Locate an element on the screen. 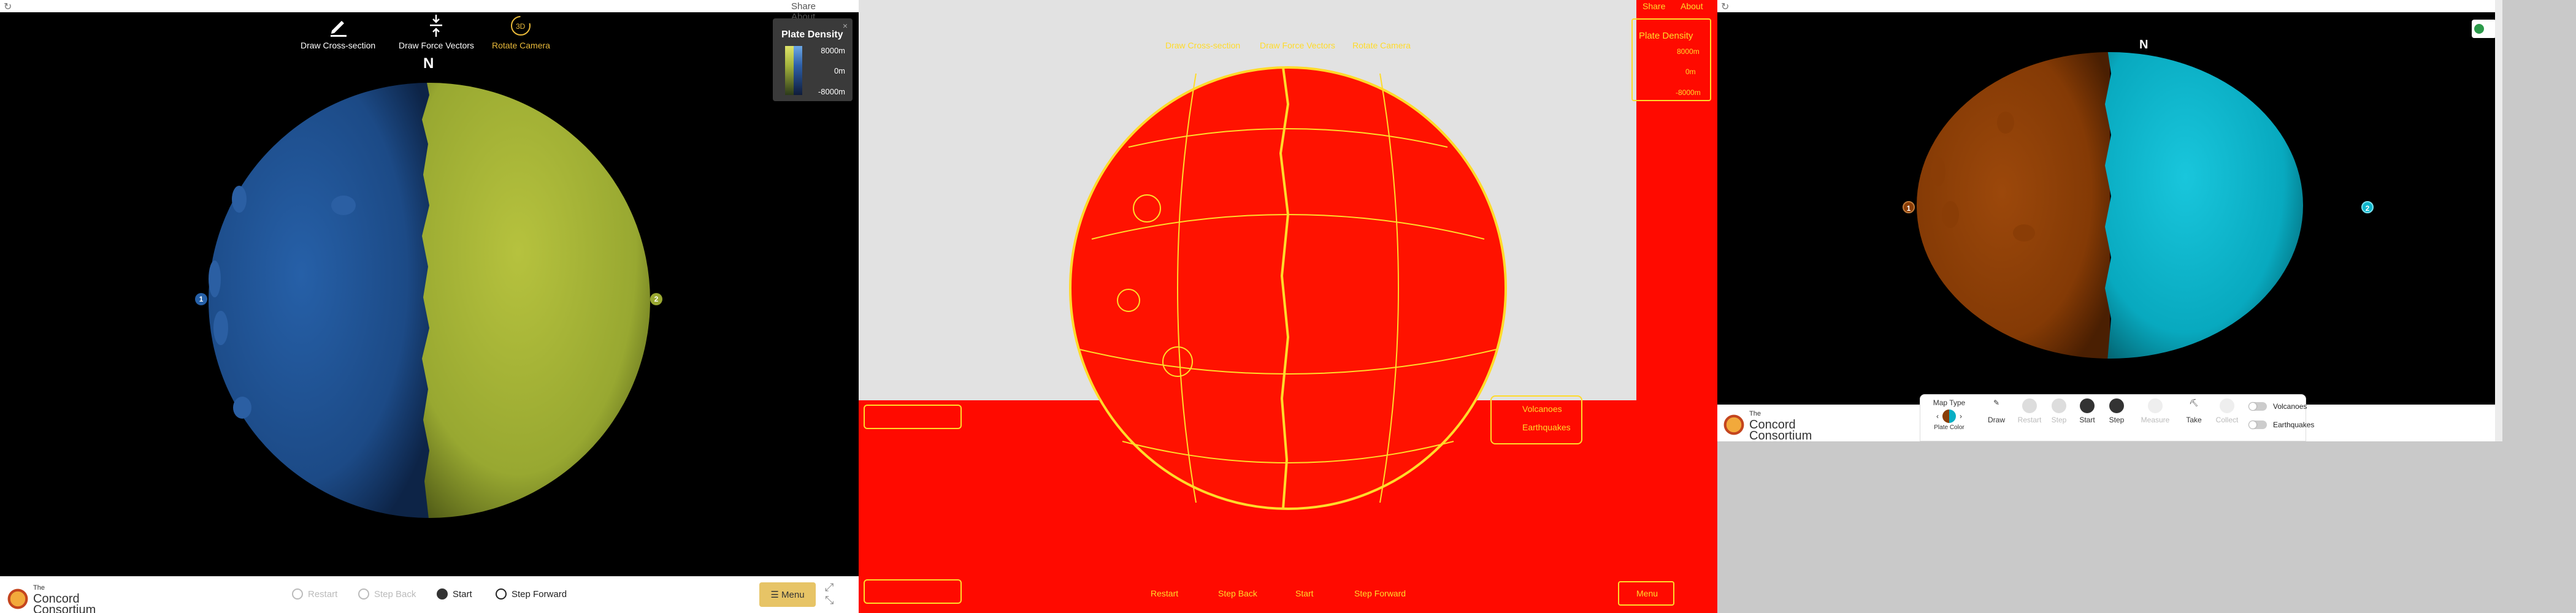 The width and height of the screenshot is (2576, 613). top-bar: ↻ Share About is located at coordinates (429, 11).